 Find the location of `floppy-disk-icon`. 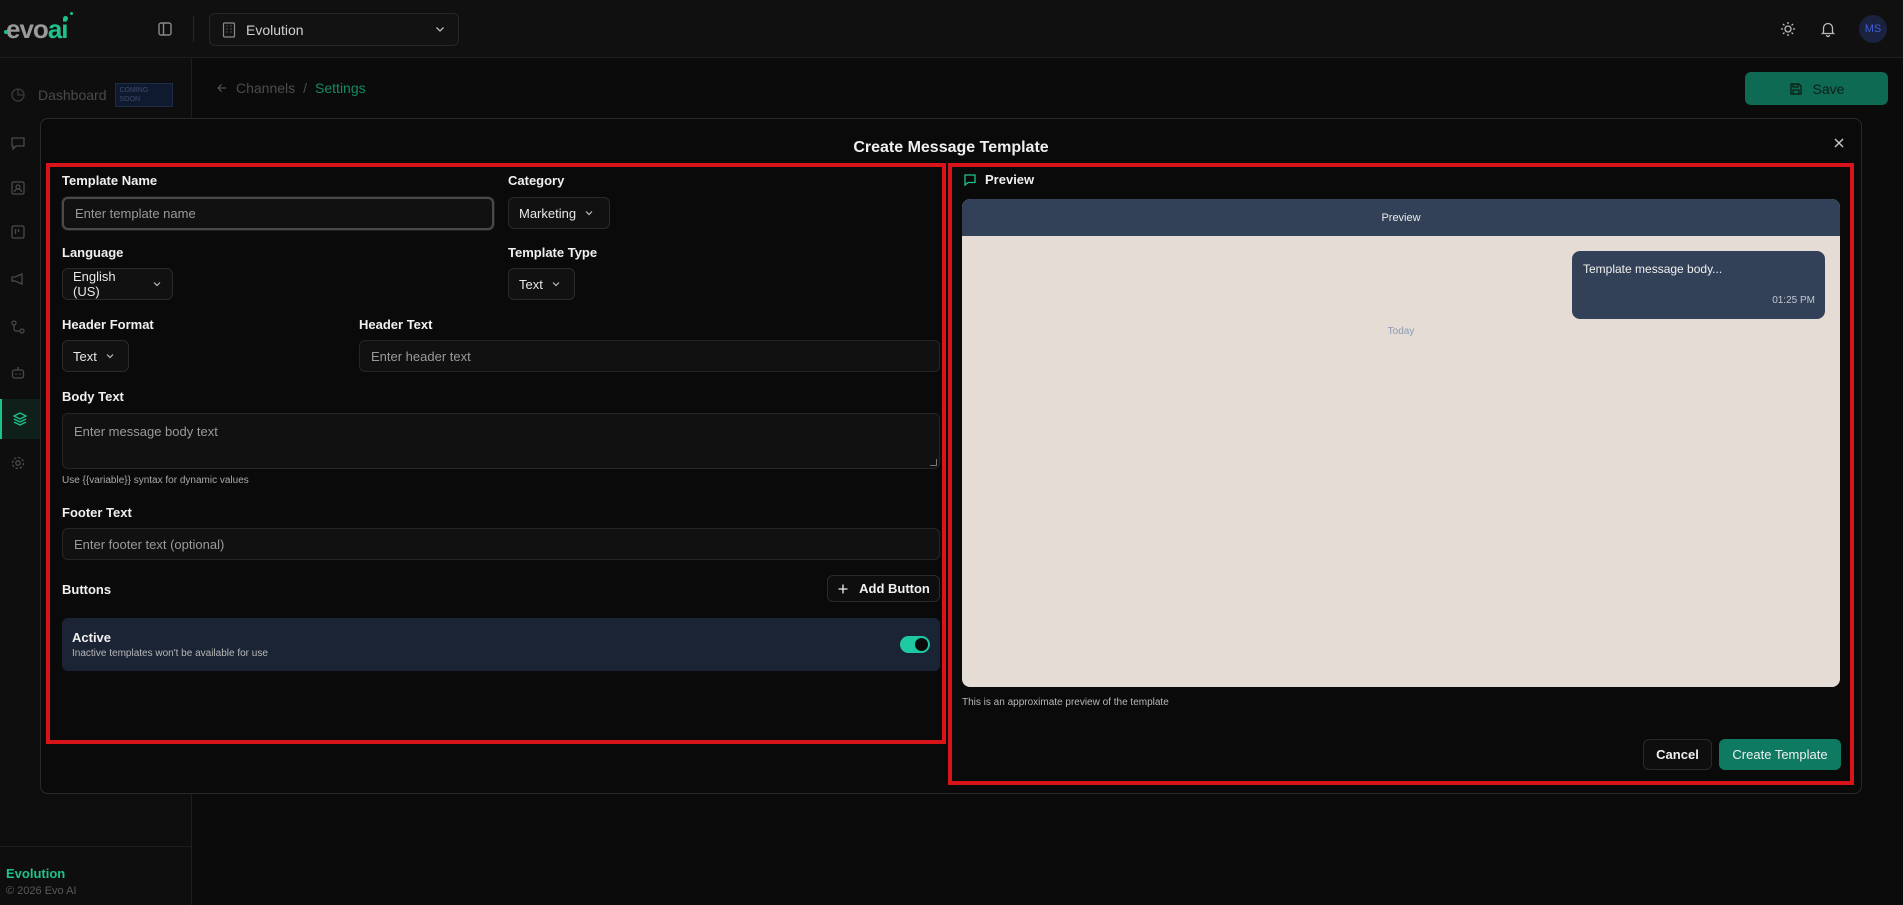

floppy-disk-icon is located at coordinates (1796, 89).